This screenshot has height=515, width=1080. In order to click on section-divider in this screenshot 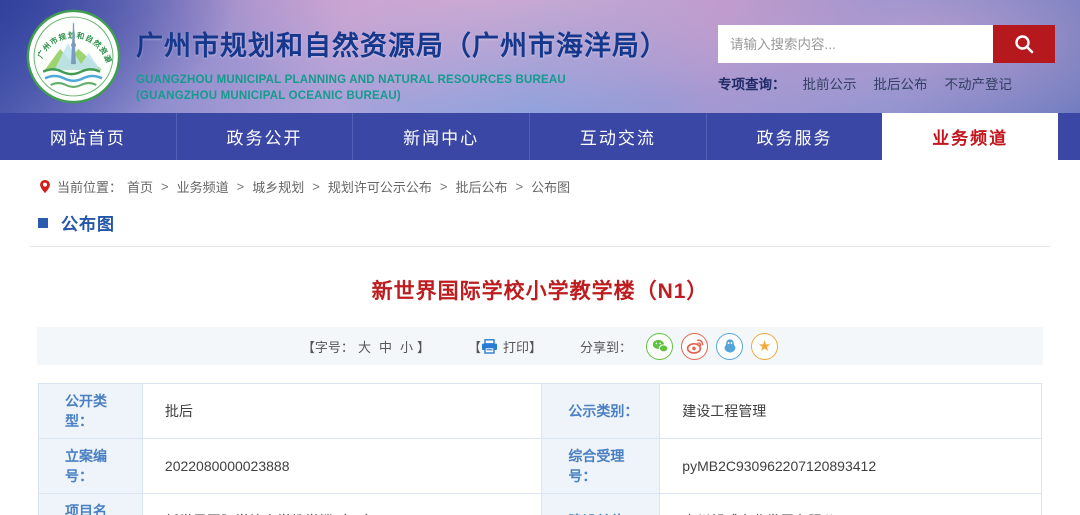, I will do `click(540, 246)`.